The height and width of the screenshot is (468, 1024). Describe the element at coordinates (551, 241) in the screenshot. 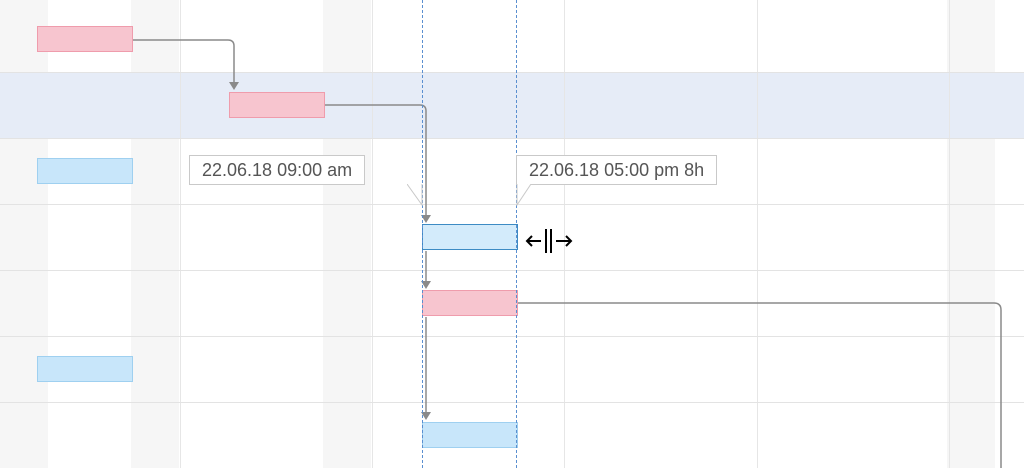

I see `resize-horizontal-icon` at that location.